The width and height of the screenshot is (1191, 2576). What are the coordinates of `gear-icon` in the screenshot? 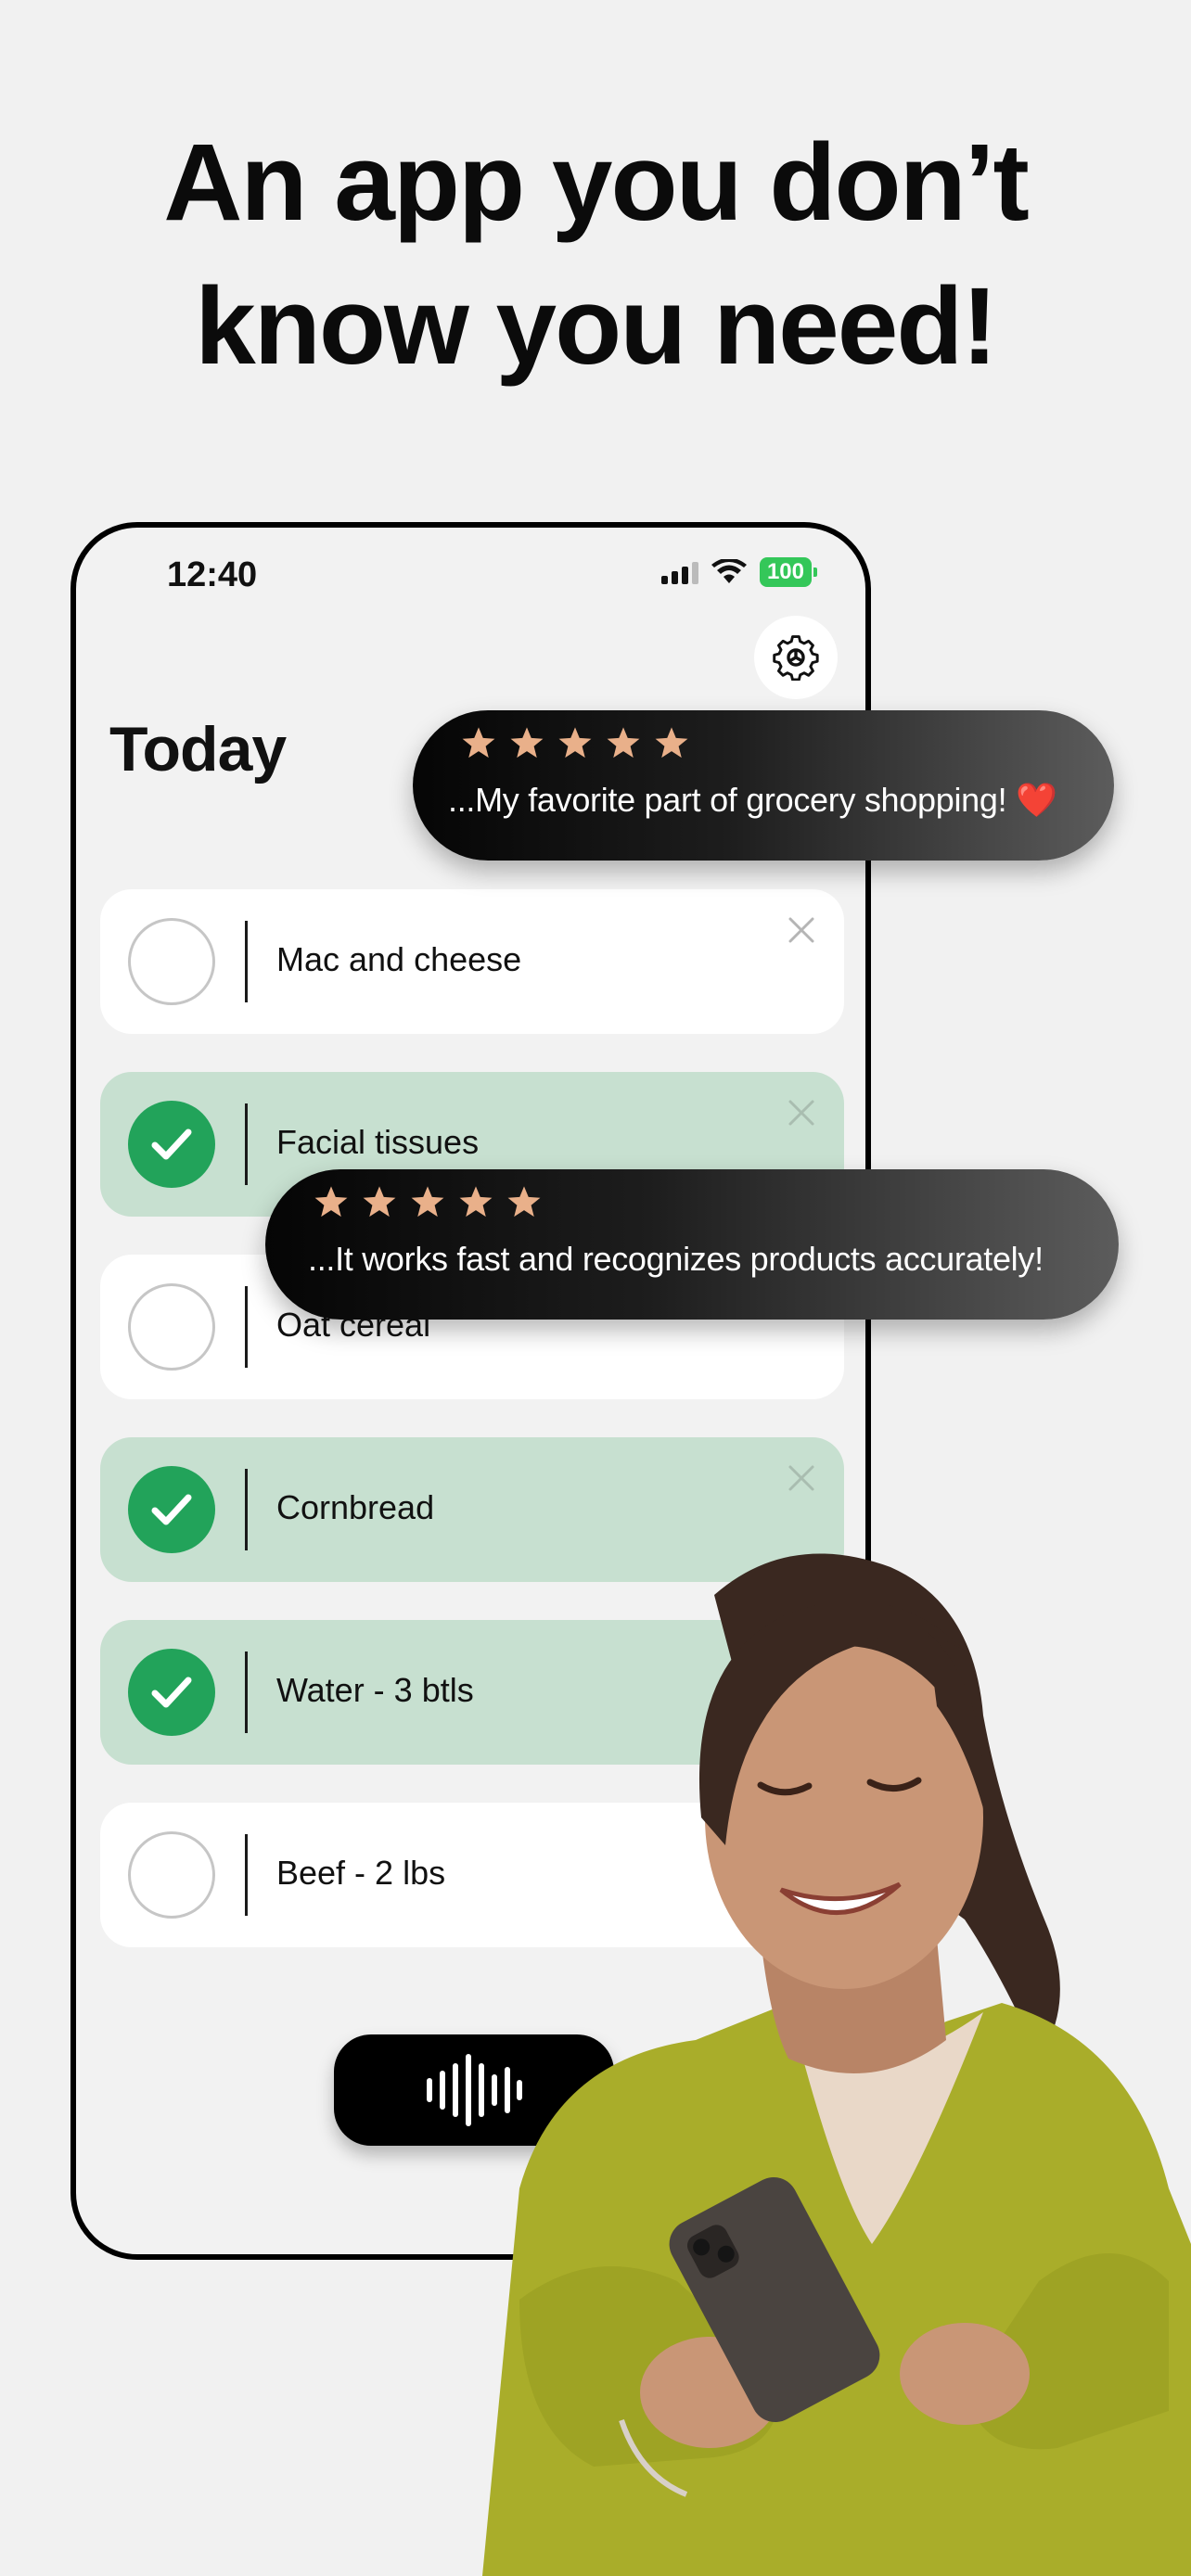 It's located at (796, 658).